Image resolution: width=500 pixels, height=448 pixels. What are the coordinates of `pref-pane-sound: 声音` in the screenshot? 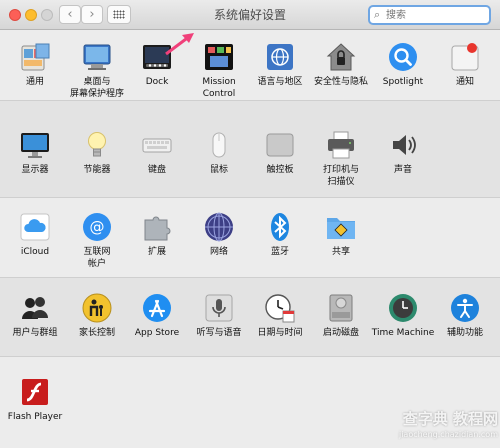 It's located at (403, 152).